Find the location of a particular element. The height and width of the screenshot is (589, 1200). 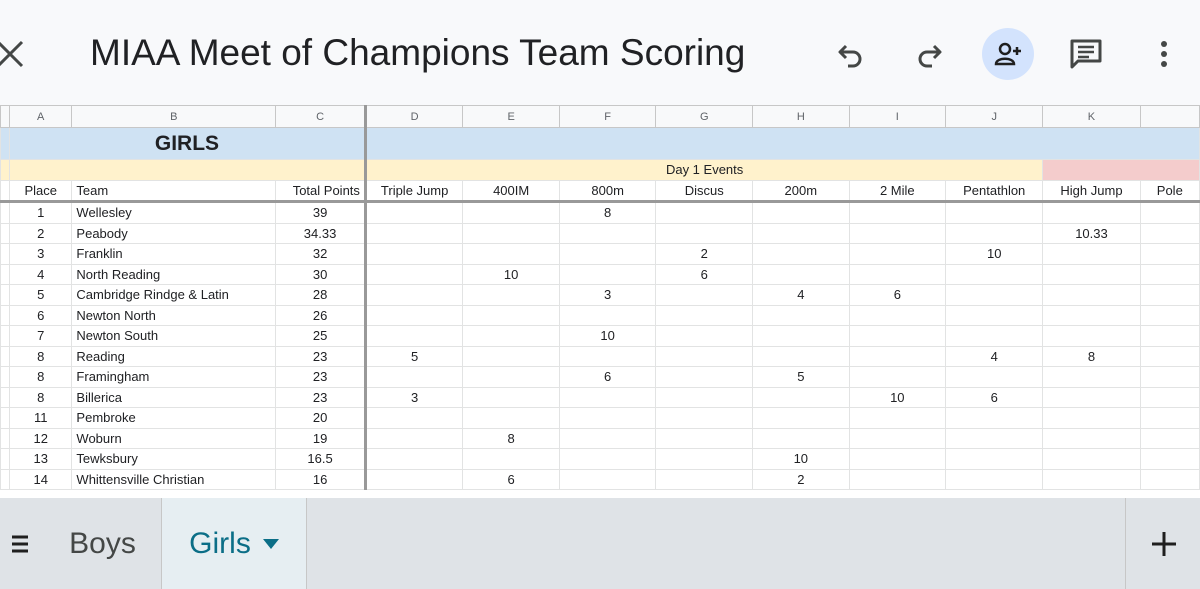

400im-cell: 10 is located at coordinates (511, 274).